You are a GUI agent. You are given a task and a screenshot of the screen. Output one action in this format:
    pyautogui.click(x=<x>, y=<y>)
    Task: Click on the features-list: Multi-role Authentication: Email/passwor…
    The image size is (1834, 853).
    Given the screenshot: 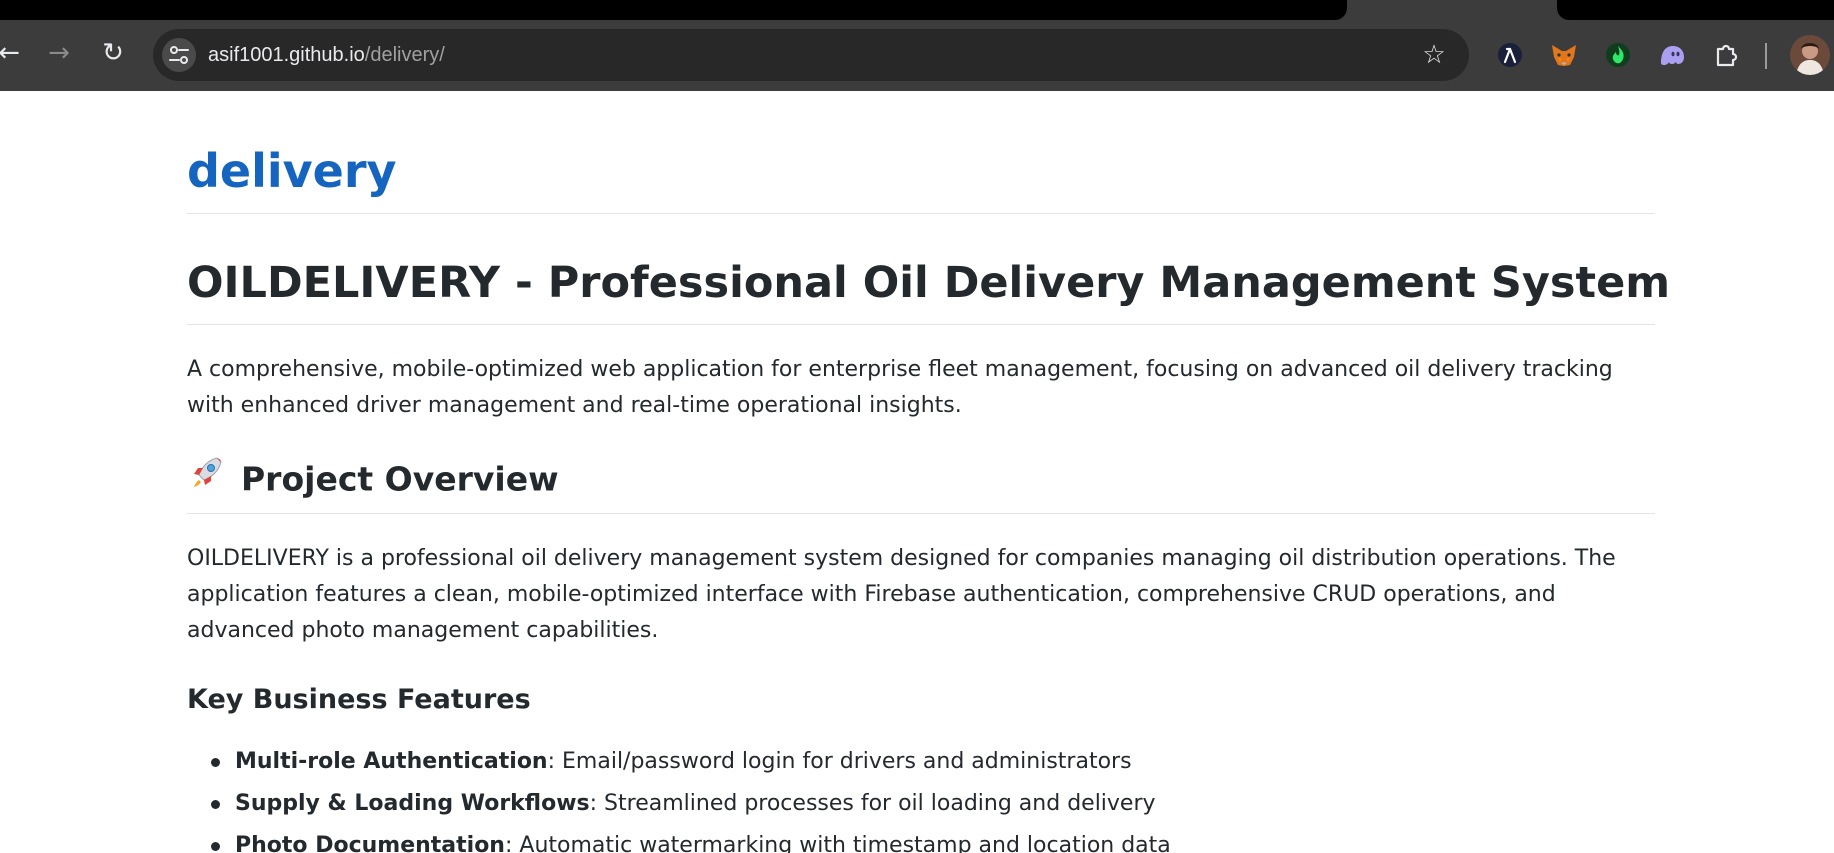 What is the action you would take?
    pyautogui.click(x=679, y=797)
    